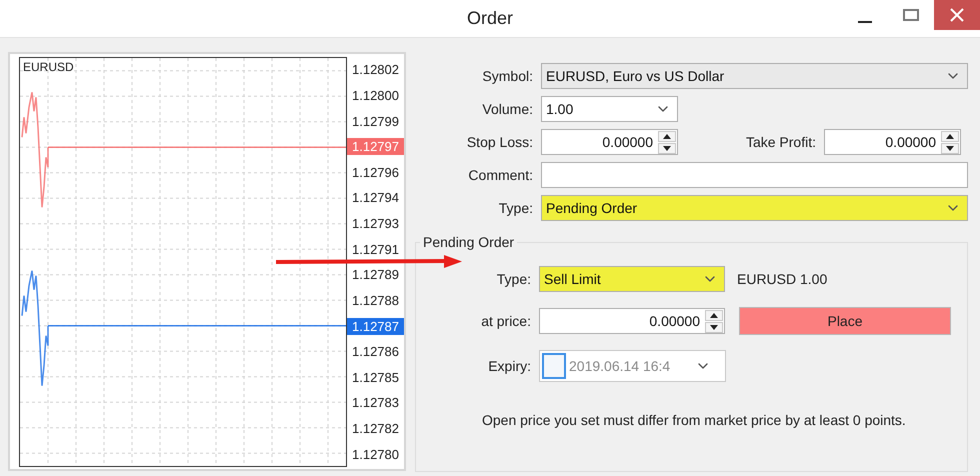  What do you see at coordinates (754, 76) in the screenshot?
I see `symbol-dropdown: EURUSD, Euro vs US Dollar` at bounding box center [754, 76].